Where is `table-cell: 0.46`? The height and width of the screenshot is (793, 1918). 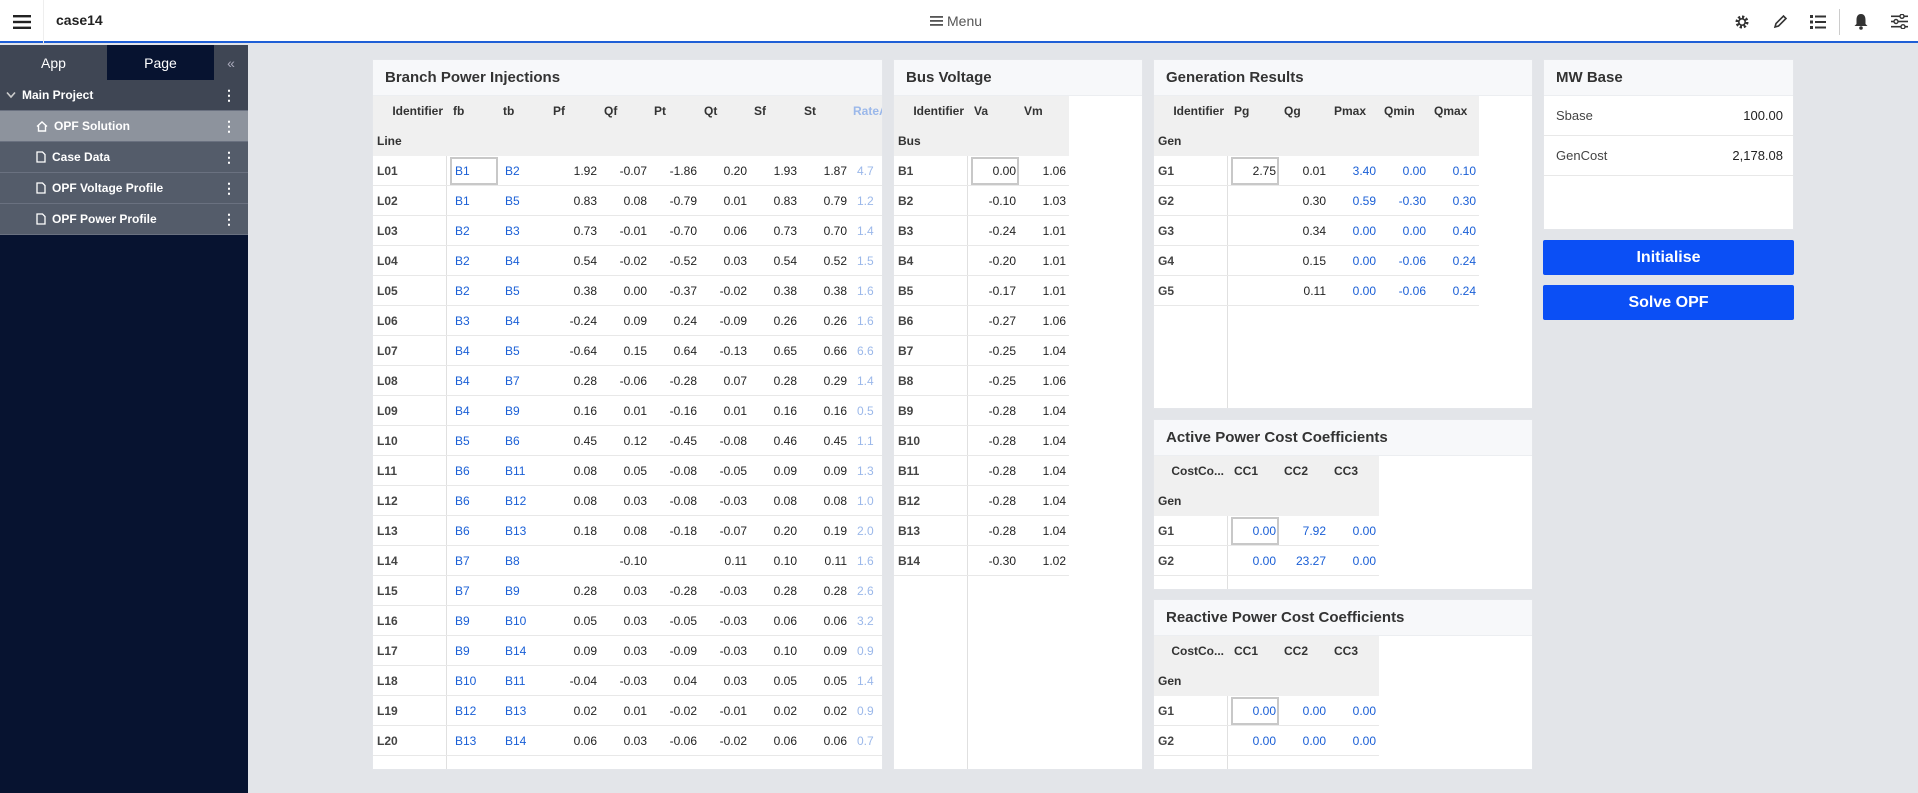
table-cell: 0.46 is located at coordinates (776, 441).